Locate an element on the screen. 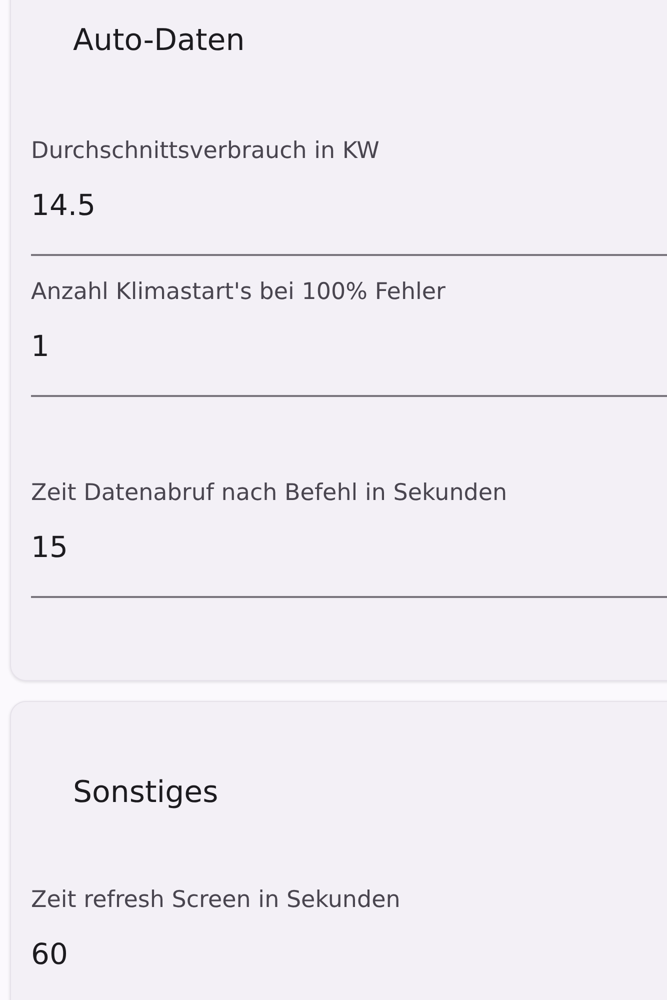 Image resolution: width=667 pixels, height=1000 pixels. input-field: 14.5 is located at coordinates (349, 216).